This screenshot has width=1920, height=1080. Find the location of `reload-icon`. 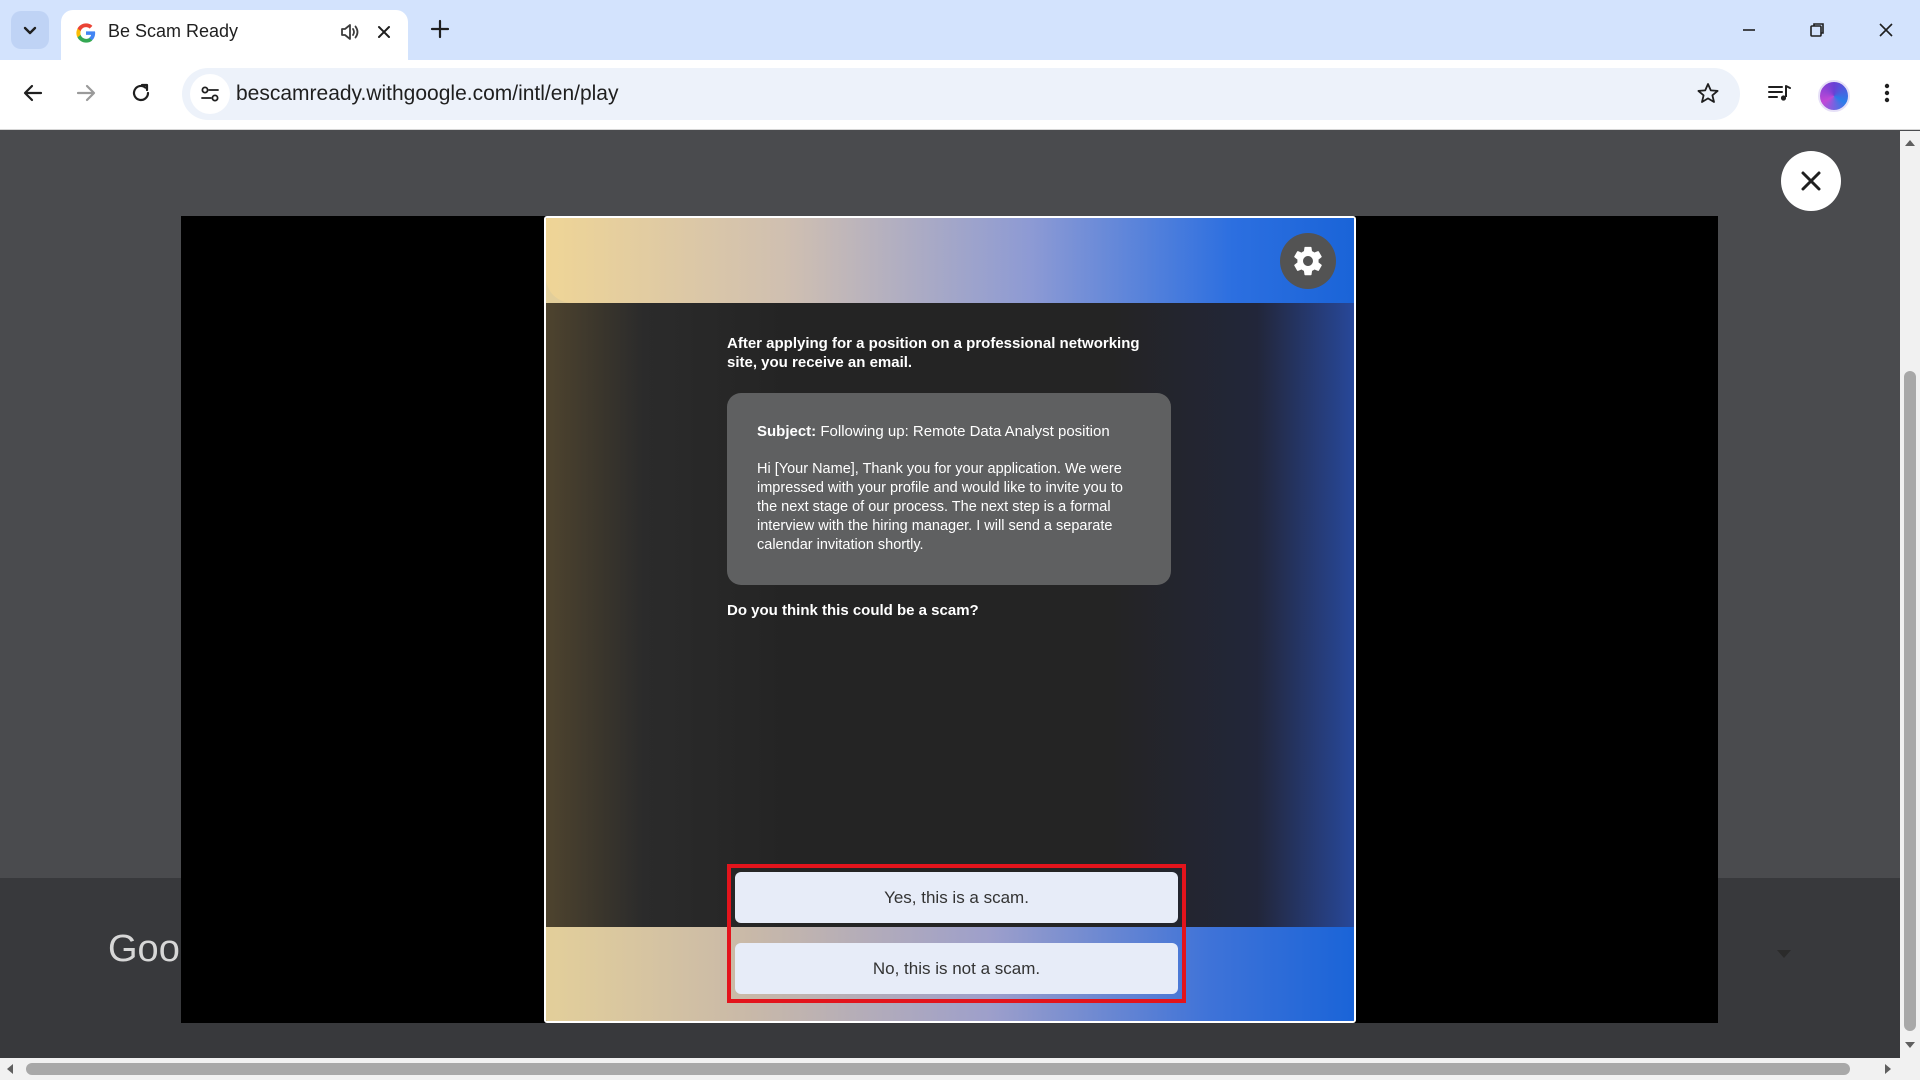

reload-icon is located at coordinates (141, 92).